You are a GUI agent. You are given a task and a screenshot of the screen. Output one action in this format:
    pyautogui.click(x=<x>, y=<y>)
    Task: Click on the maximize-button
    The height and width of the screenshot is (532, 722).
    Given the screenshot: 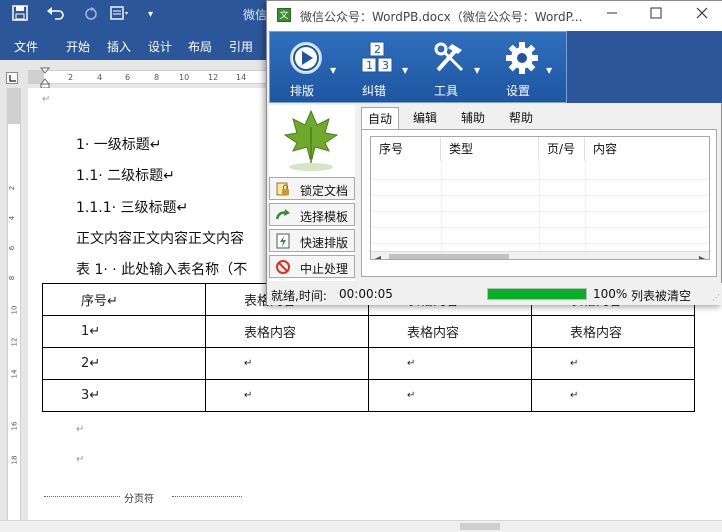 What is the action you would take?
    pyautogui.click(x=656, y=16)
    